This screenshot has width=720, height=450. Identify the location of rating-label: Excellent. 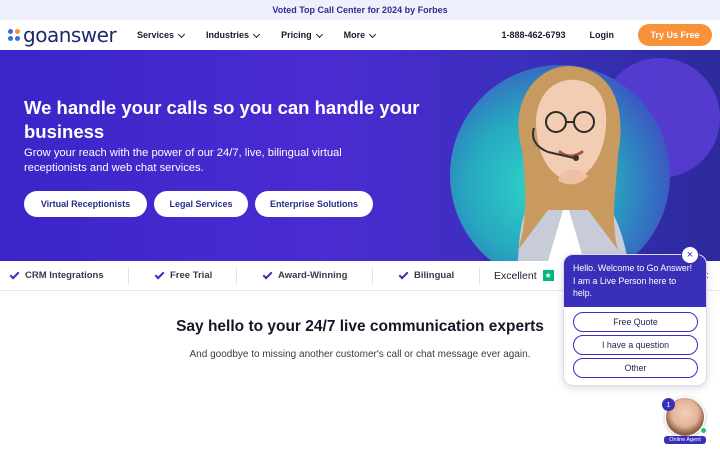
(515, 275).